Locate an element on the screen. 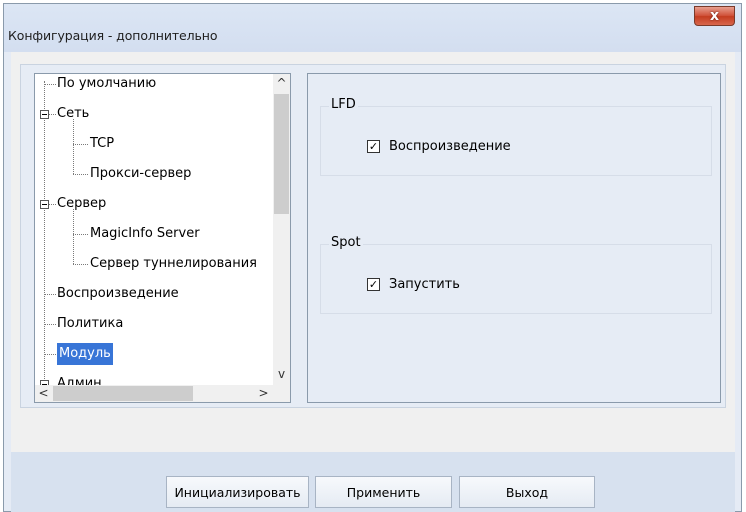  close-icon: x is located at coordinates (714, 16).